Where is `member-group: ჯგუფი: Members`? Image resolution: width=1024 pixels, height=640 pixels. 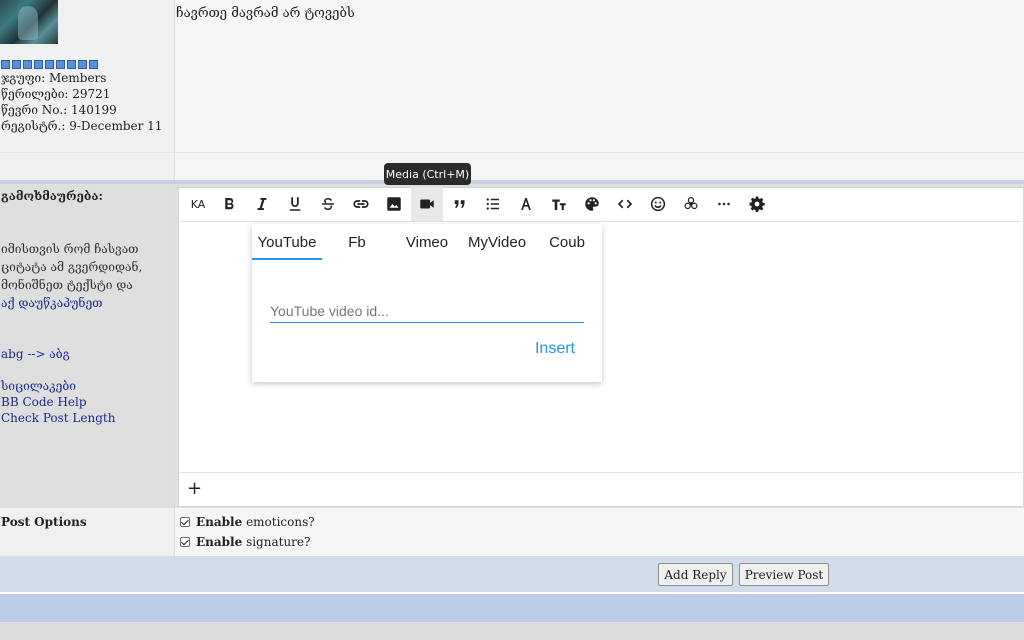
member-group: ჯგუფი: Members is located at coordinates (54, 78).